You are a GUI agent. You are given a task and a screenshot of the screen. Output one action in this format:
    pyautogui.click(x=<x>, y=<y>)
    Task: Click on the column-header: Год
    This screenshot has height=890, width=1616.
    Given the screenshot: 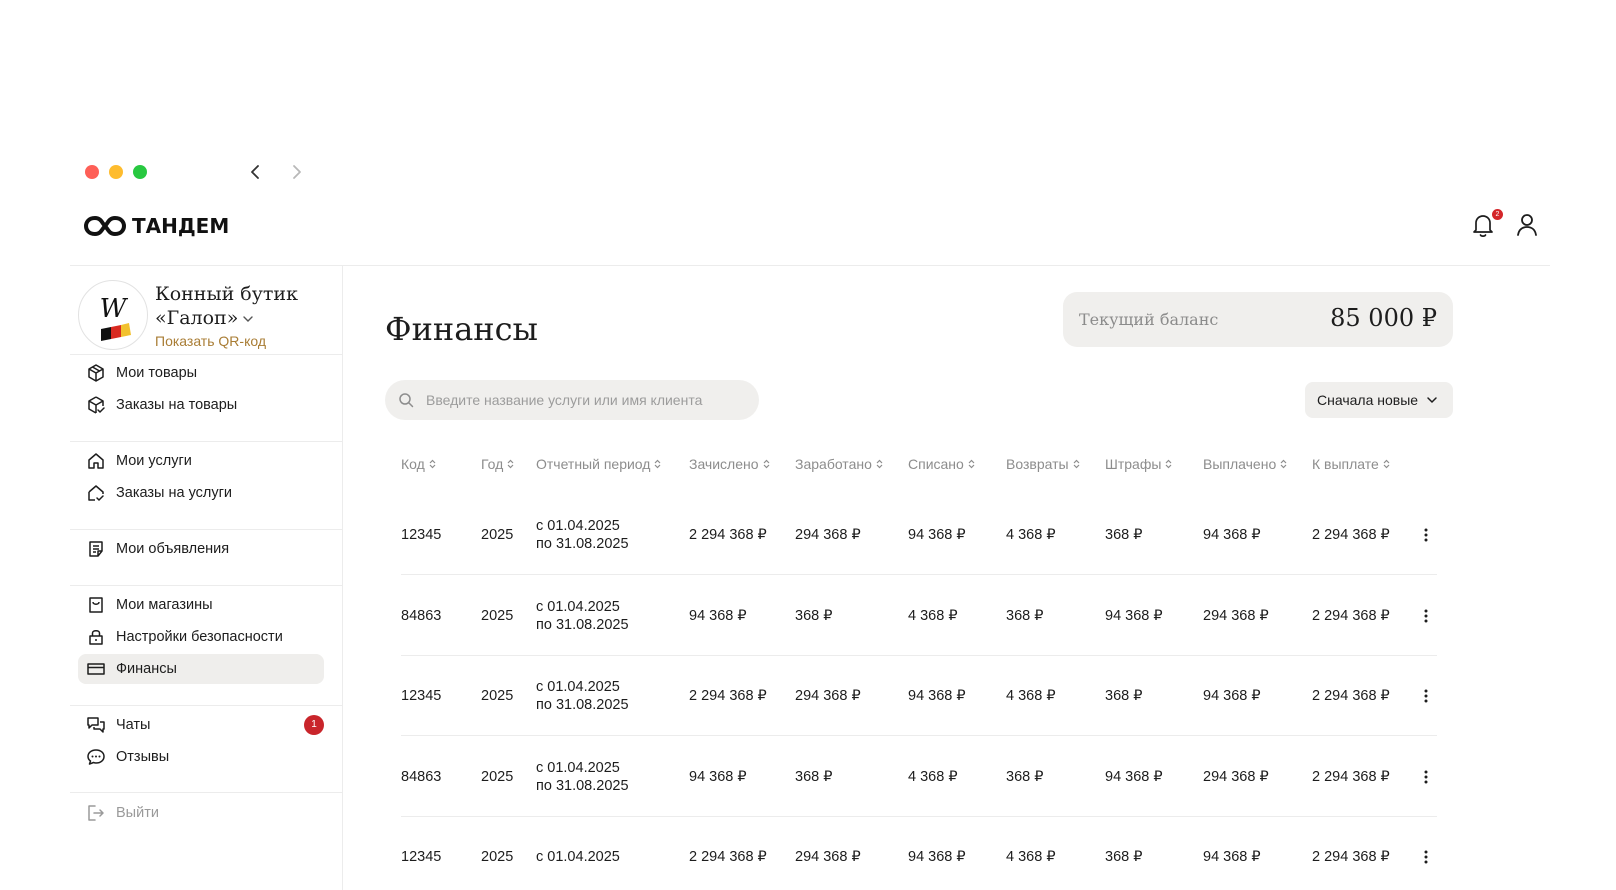 What is the action you would take?
    pyautogui.click(x=497, y=464)
    